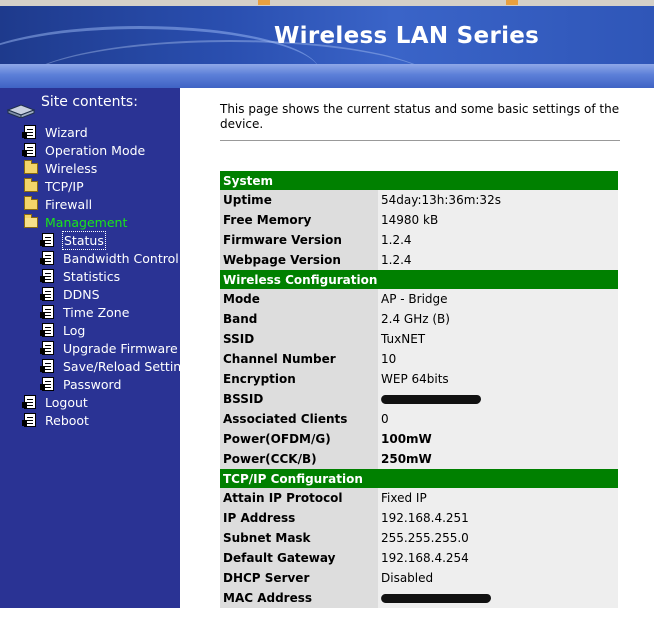 The width and height of the screenshot is (654, 640). I want to click on section-title: TCP/IP Configuration, so click(419, 478).